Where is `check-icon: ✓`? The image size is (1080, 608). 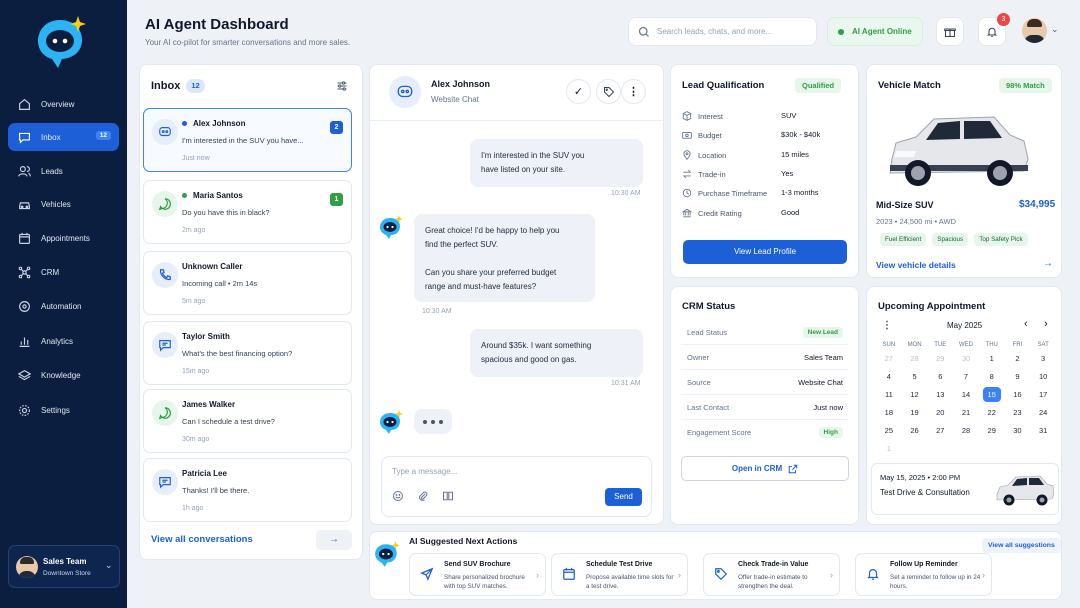 check-icon: ✓ is located at coordinates (578, 91).